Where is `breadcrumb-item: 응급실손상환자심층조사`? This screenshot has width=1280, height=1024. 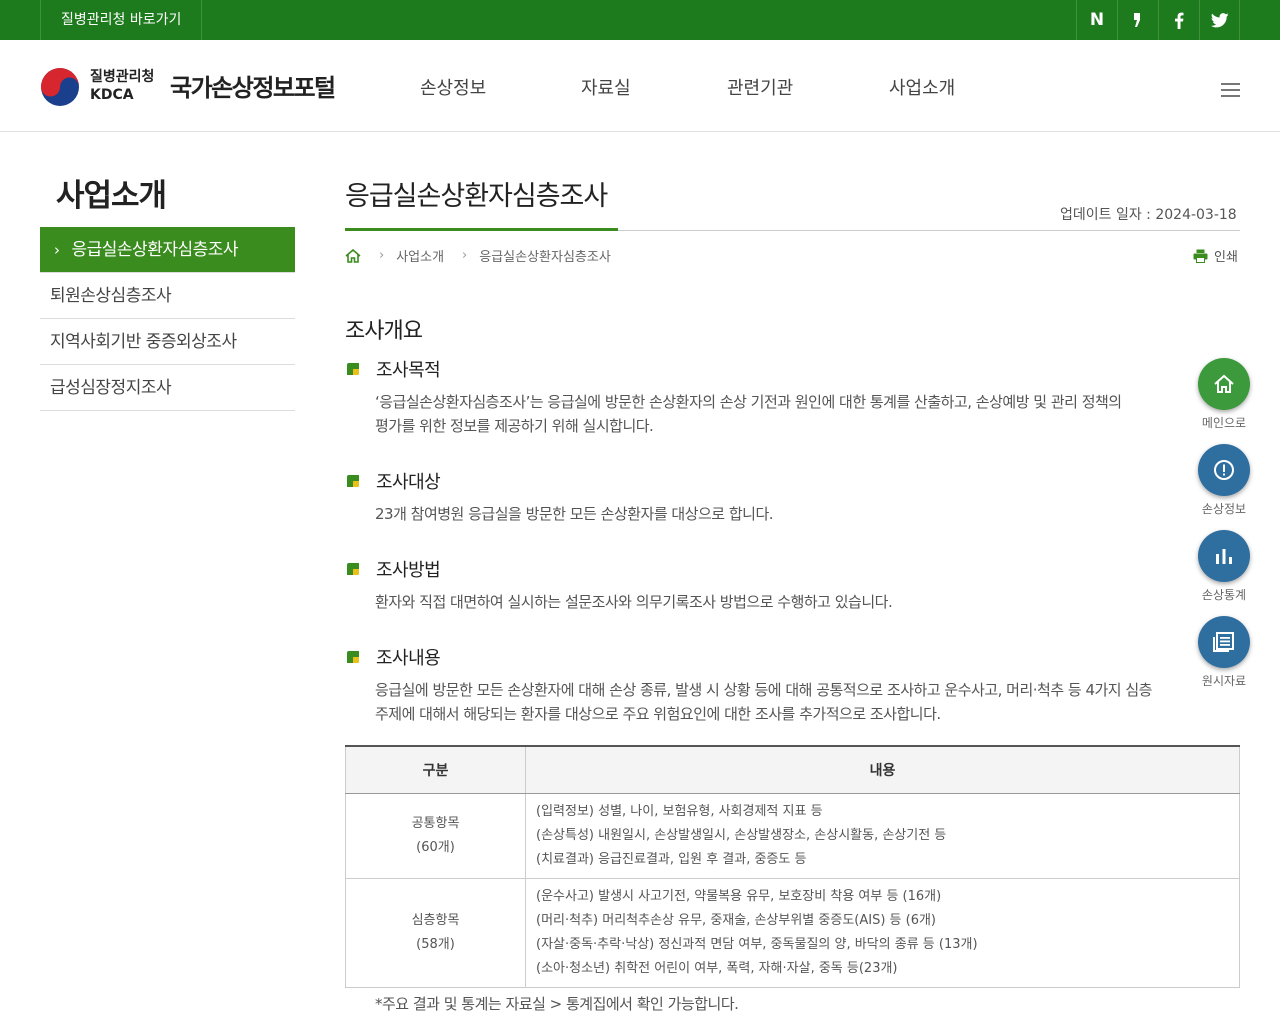 breadcrumb-item: 응급실손상환자심층조사 is located at coordinates (545, 255).